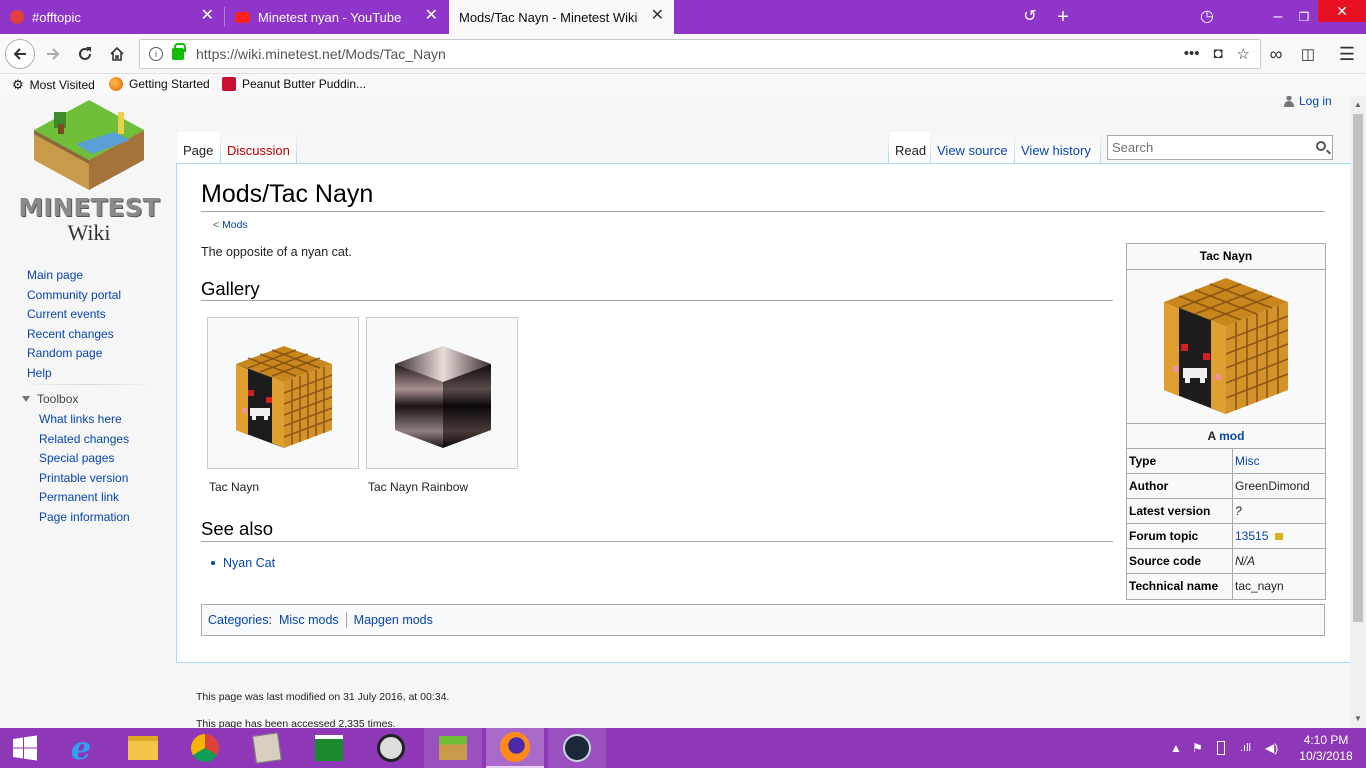 The image size is (1366, 768). I want to click on secure-lock-icon, so click(179, 51).